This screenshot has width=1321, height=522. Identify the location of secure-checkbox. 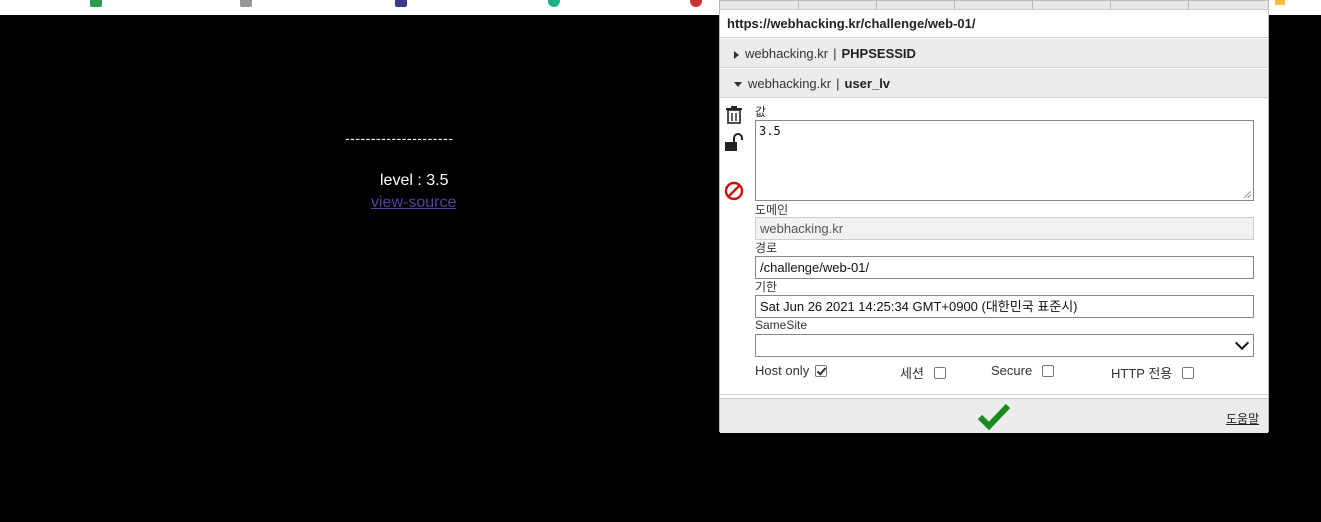
(1048, 370).